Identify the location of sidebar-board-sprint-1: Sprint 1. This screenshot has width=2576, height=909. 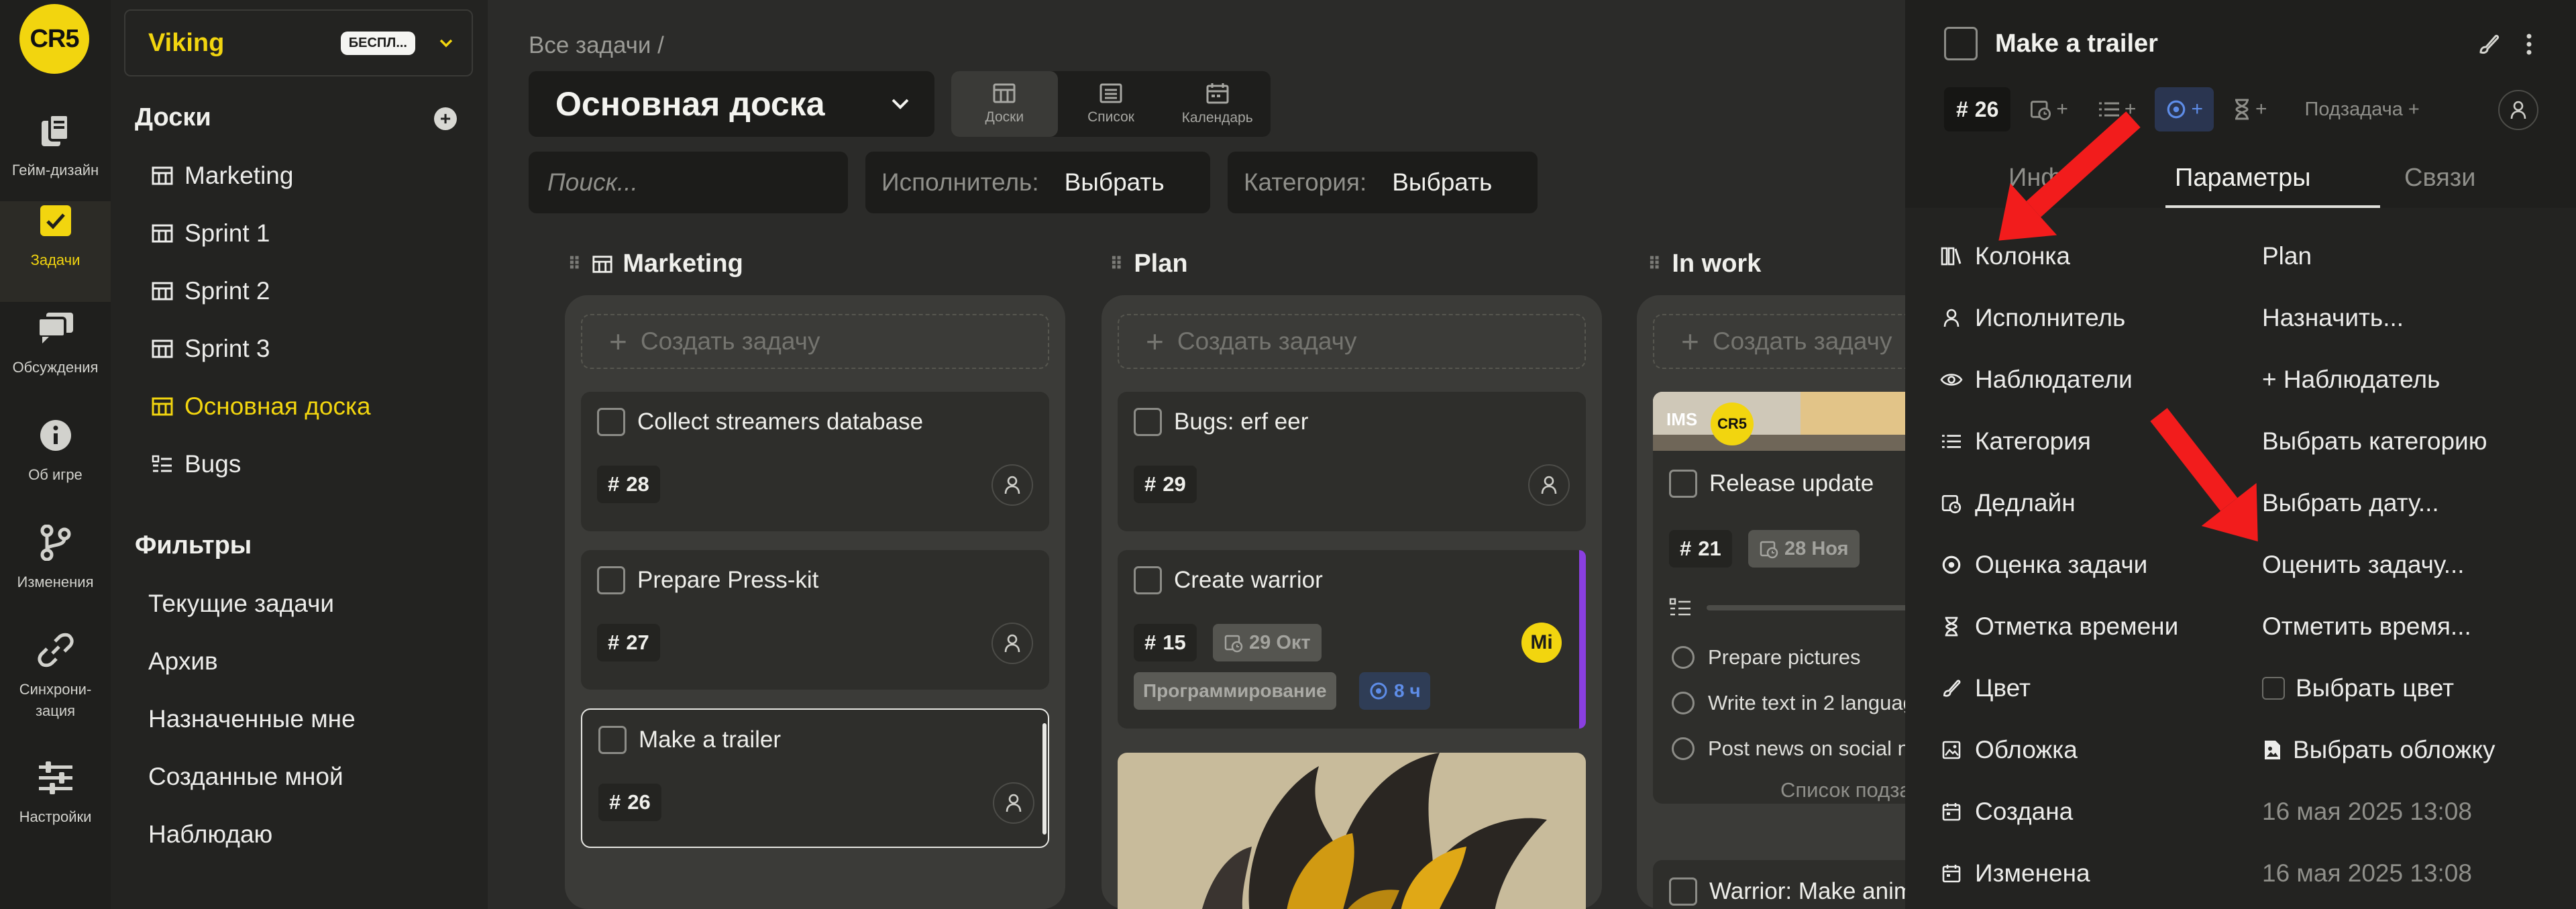
(210, 234).